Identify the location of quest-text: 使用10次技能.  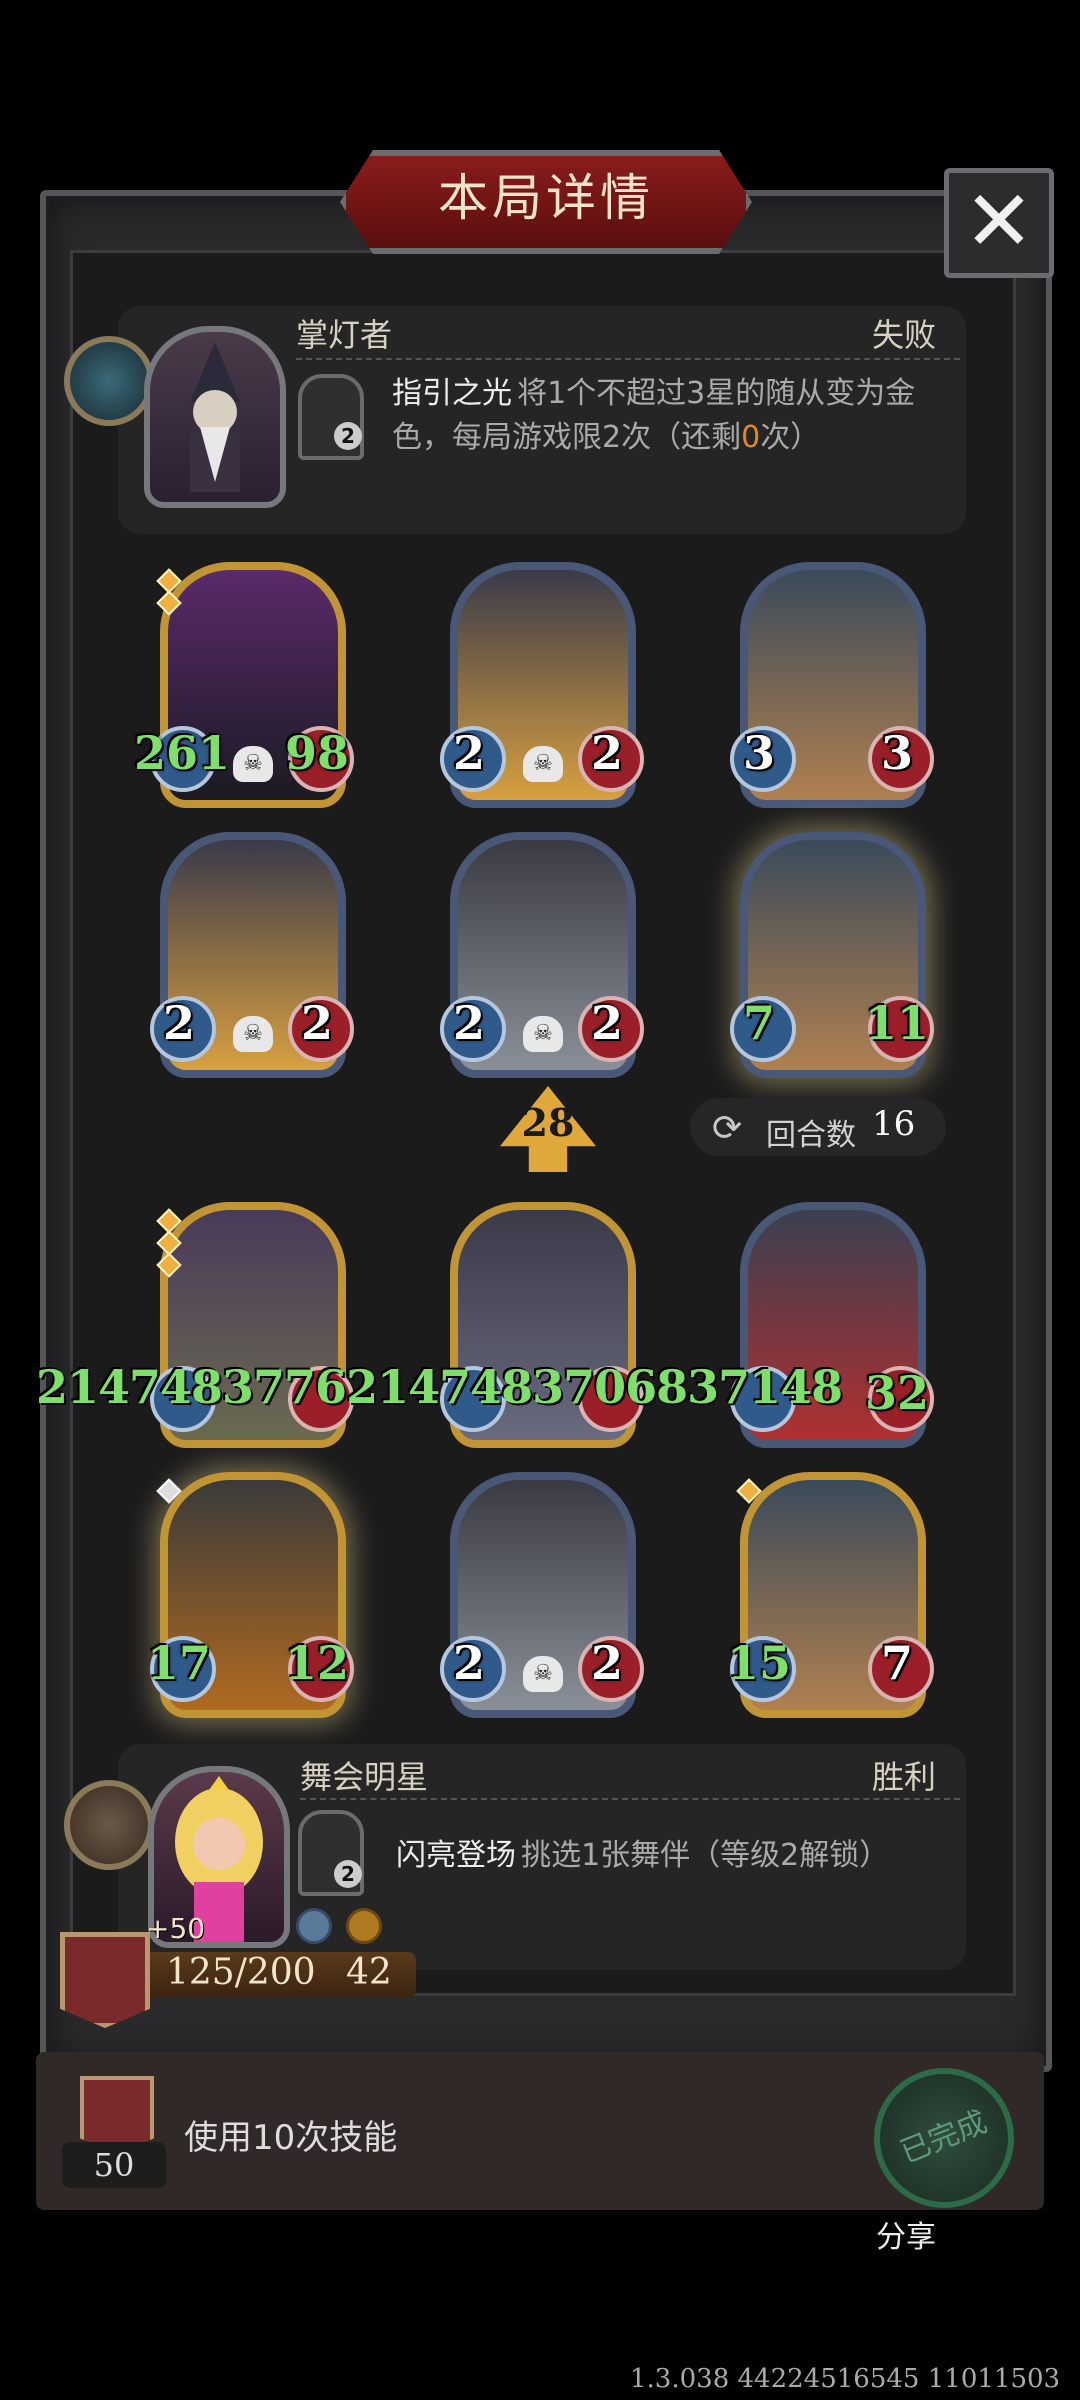
(291, 2138).